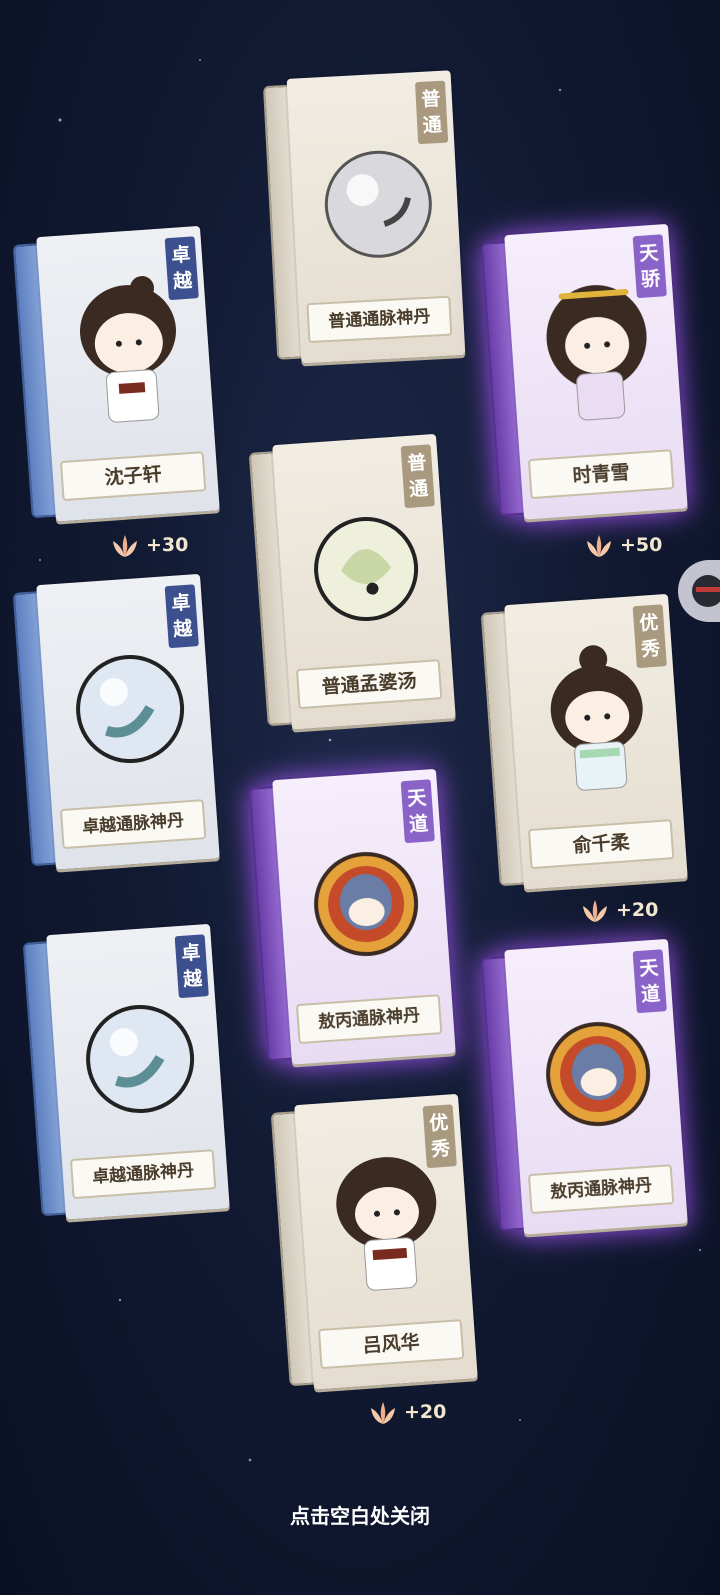 This screenshot has width=720, height=1595. I want to click on avatar-icon, so click(706, 591).